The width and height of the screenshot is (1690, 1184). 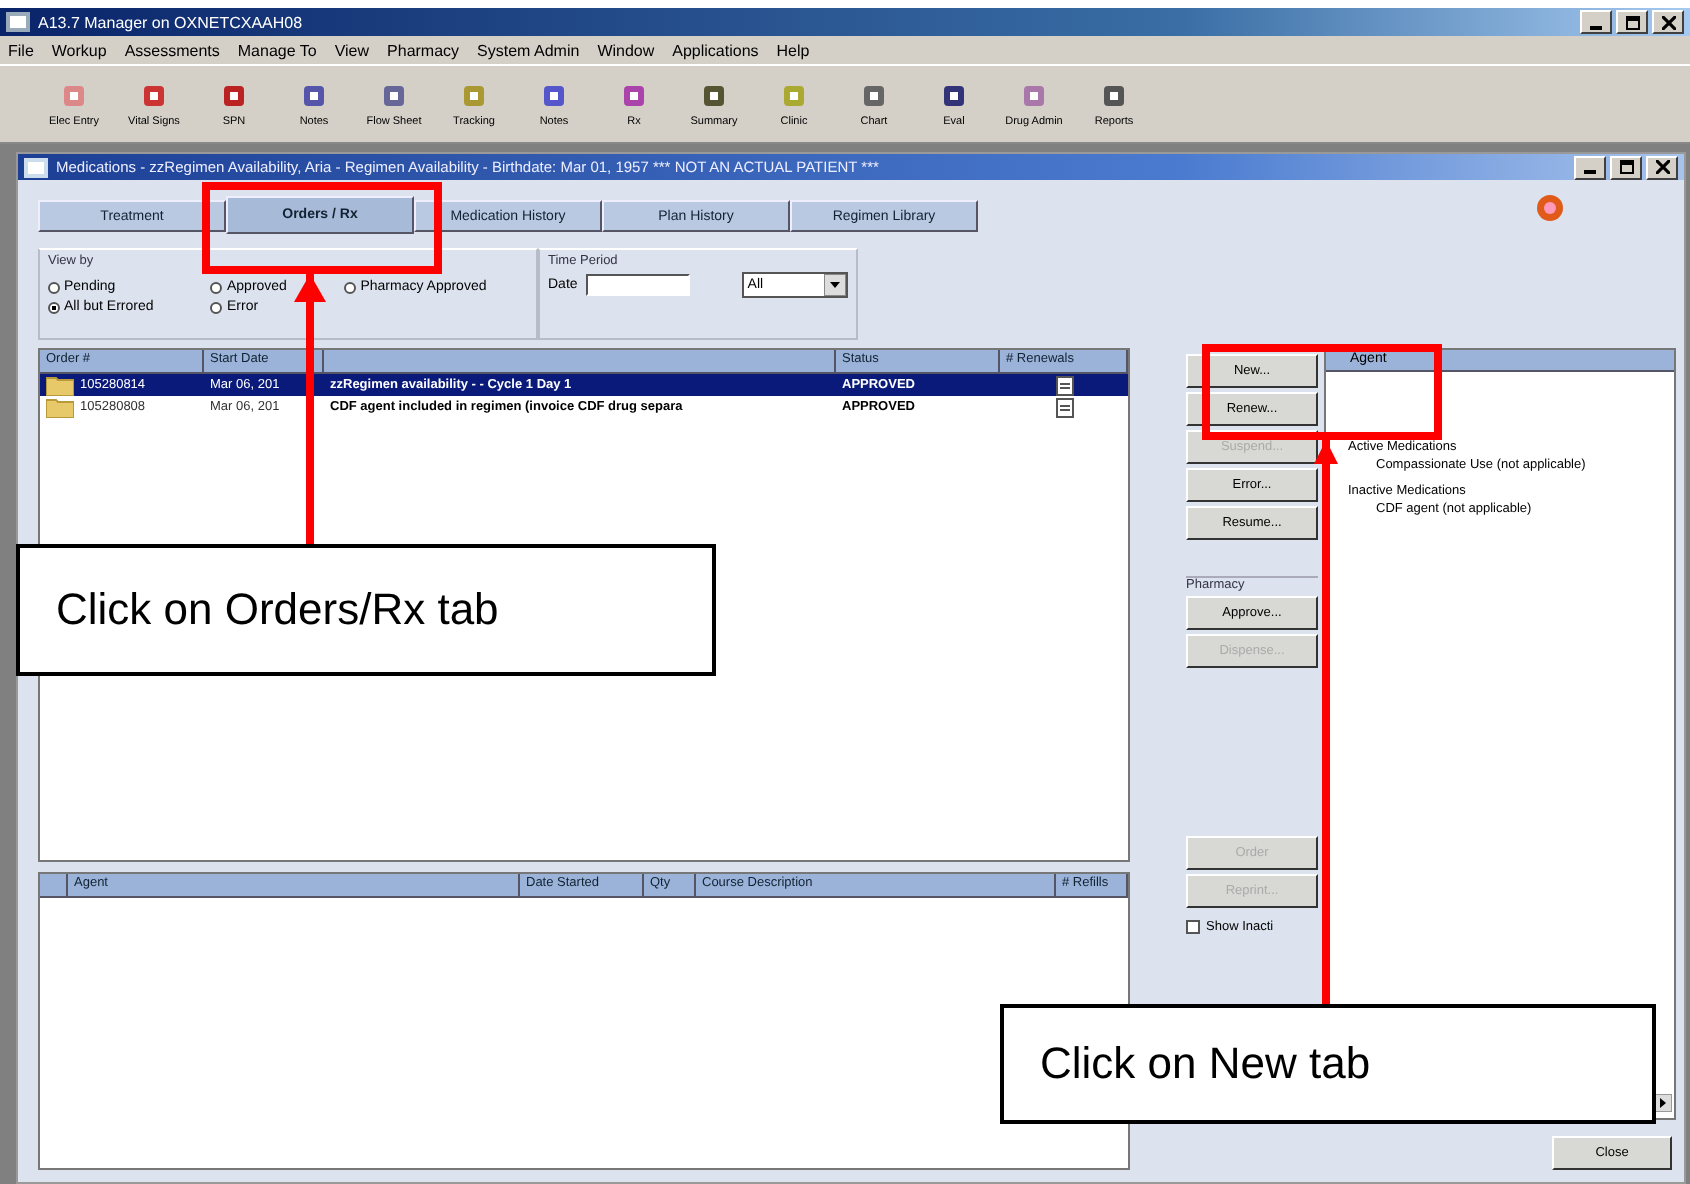 I want to click on menu-item: Workup, so click(x=79, y=50).